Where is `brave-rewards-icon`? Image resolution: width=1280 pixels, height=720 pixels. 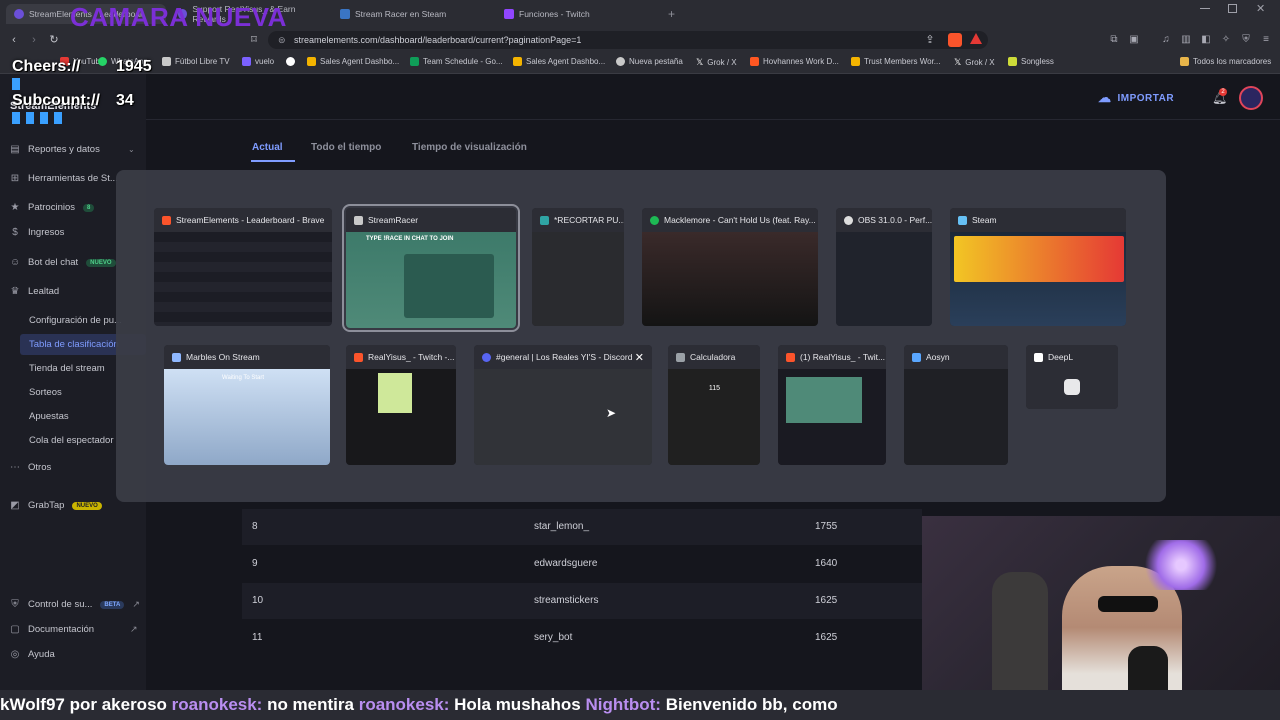 brave-rewards-icon is located at coordinates (976, 38).